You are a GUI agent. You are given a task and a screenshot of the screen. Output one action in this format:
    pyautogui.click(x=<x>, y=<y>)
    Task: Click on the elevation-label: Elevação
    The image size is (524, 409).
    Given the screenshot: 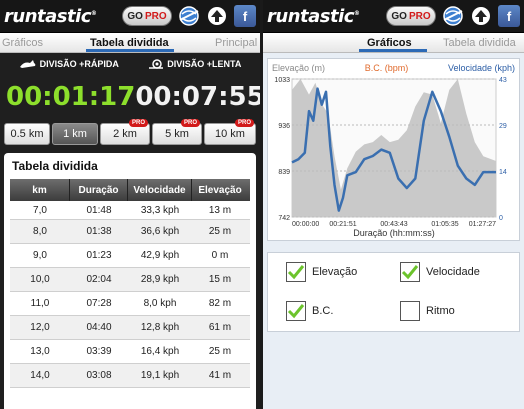 What is the action you would take?
    pyautogui.click(x=335, y=272)
    